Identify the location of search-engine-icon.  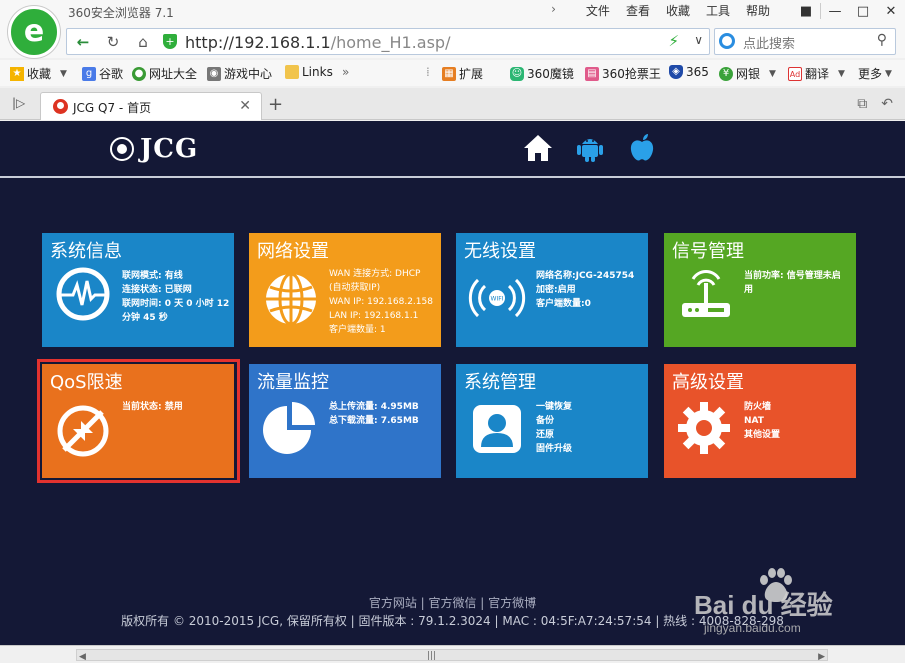
(727, 41).